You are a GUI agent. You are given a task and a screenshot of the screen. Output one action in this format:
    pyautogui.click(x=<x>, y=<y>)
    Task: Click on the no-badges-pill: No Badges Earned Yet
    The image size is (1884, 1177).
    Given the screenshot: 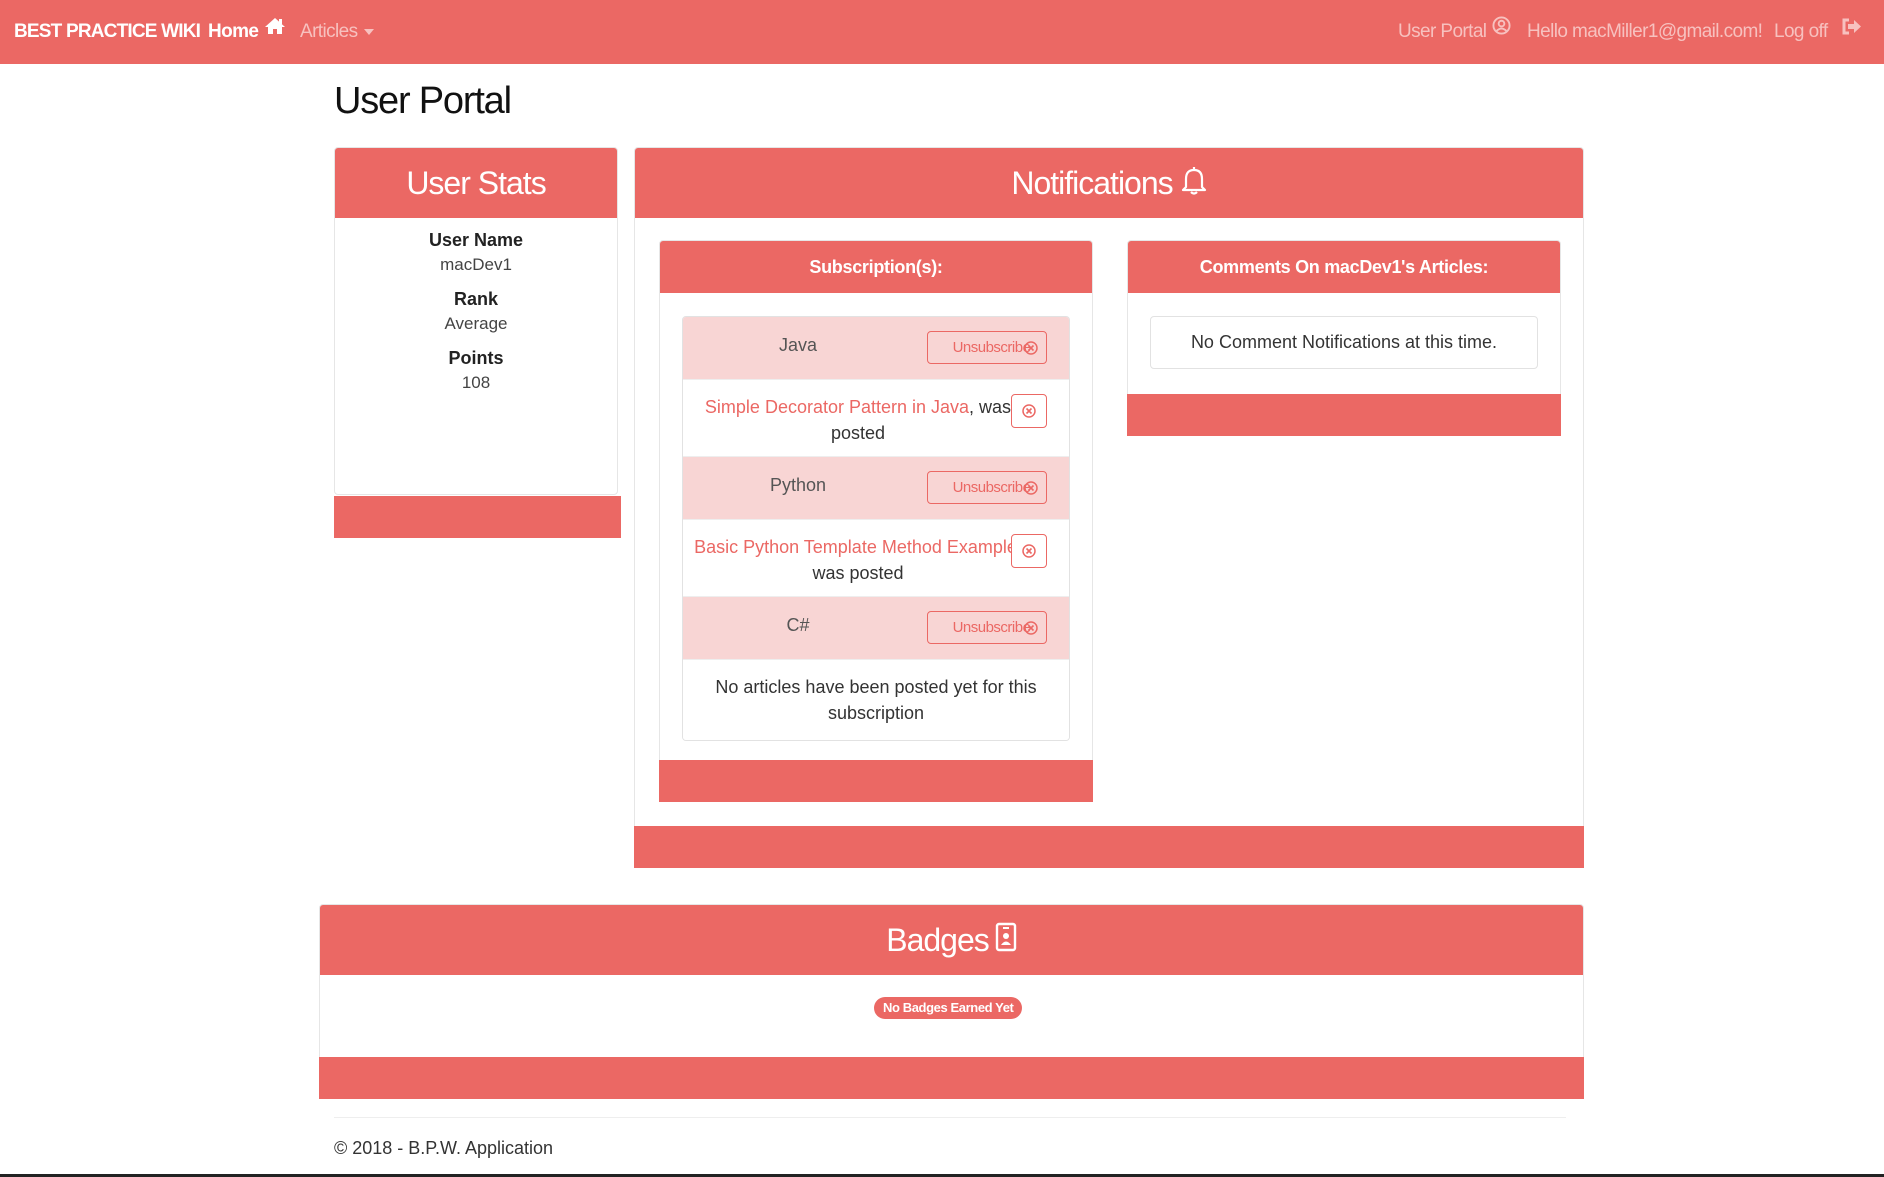 What is the action you would take?
    pyautogui.click(x=948, y=1008)
    